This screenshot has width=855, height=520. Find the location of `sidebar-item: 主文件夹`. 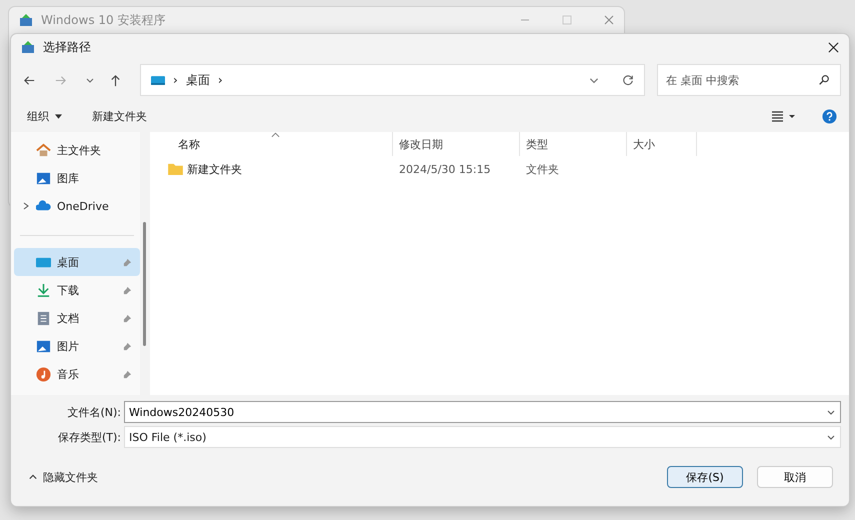

sidebar-item: 主文件夹 is located at coordinates (77, 150).